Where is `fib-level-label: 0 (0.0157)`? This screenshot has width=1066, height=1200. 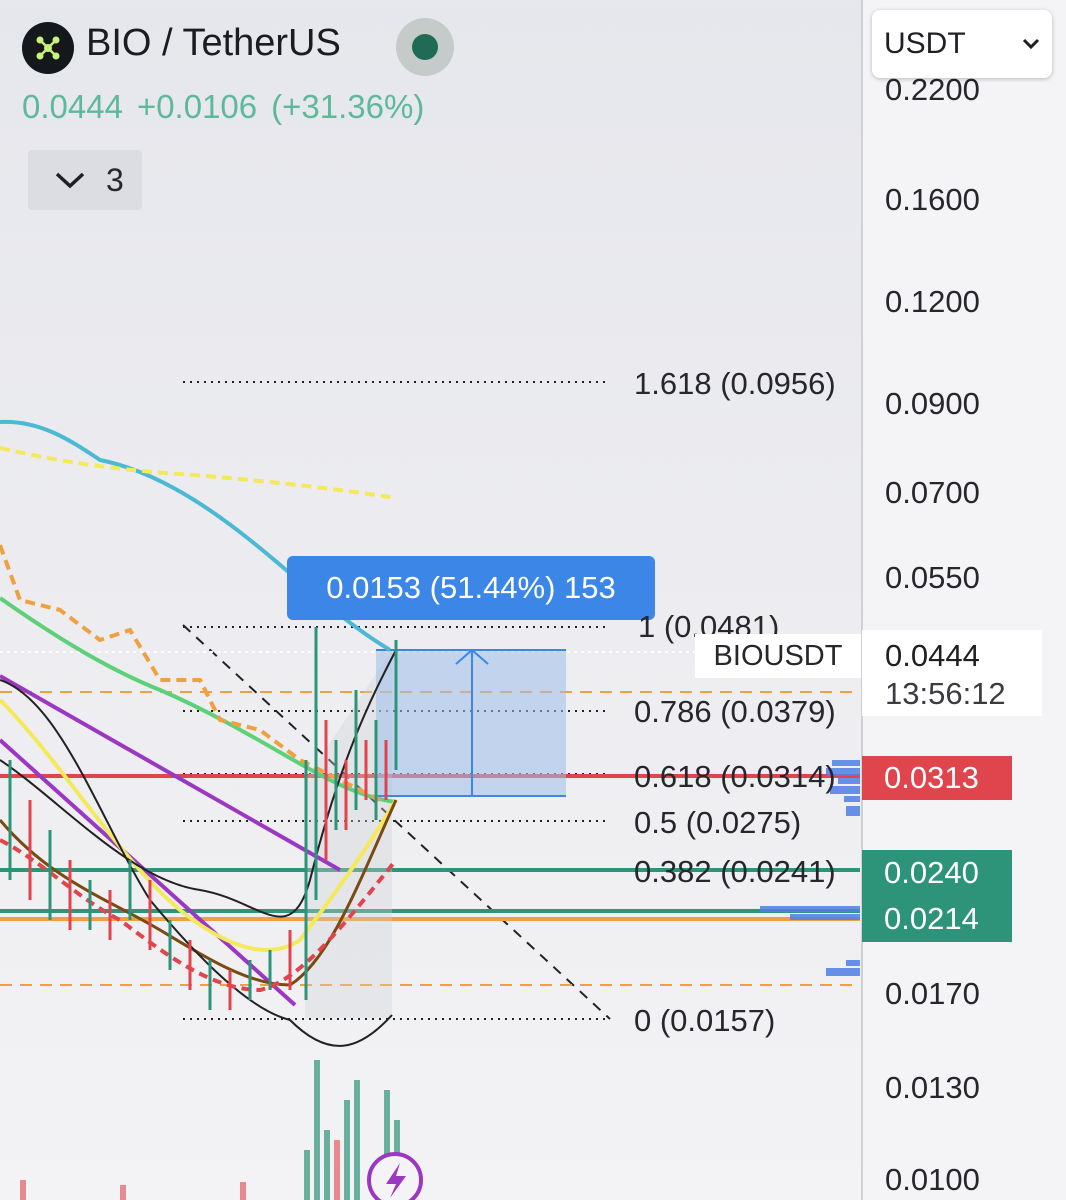
fib-level-label: 0 (0.0157) is located at coordinates (705, 1020).